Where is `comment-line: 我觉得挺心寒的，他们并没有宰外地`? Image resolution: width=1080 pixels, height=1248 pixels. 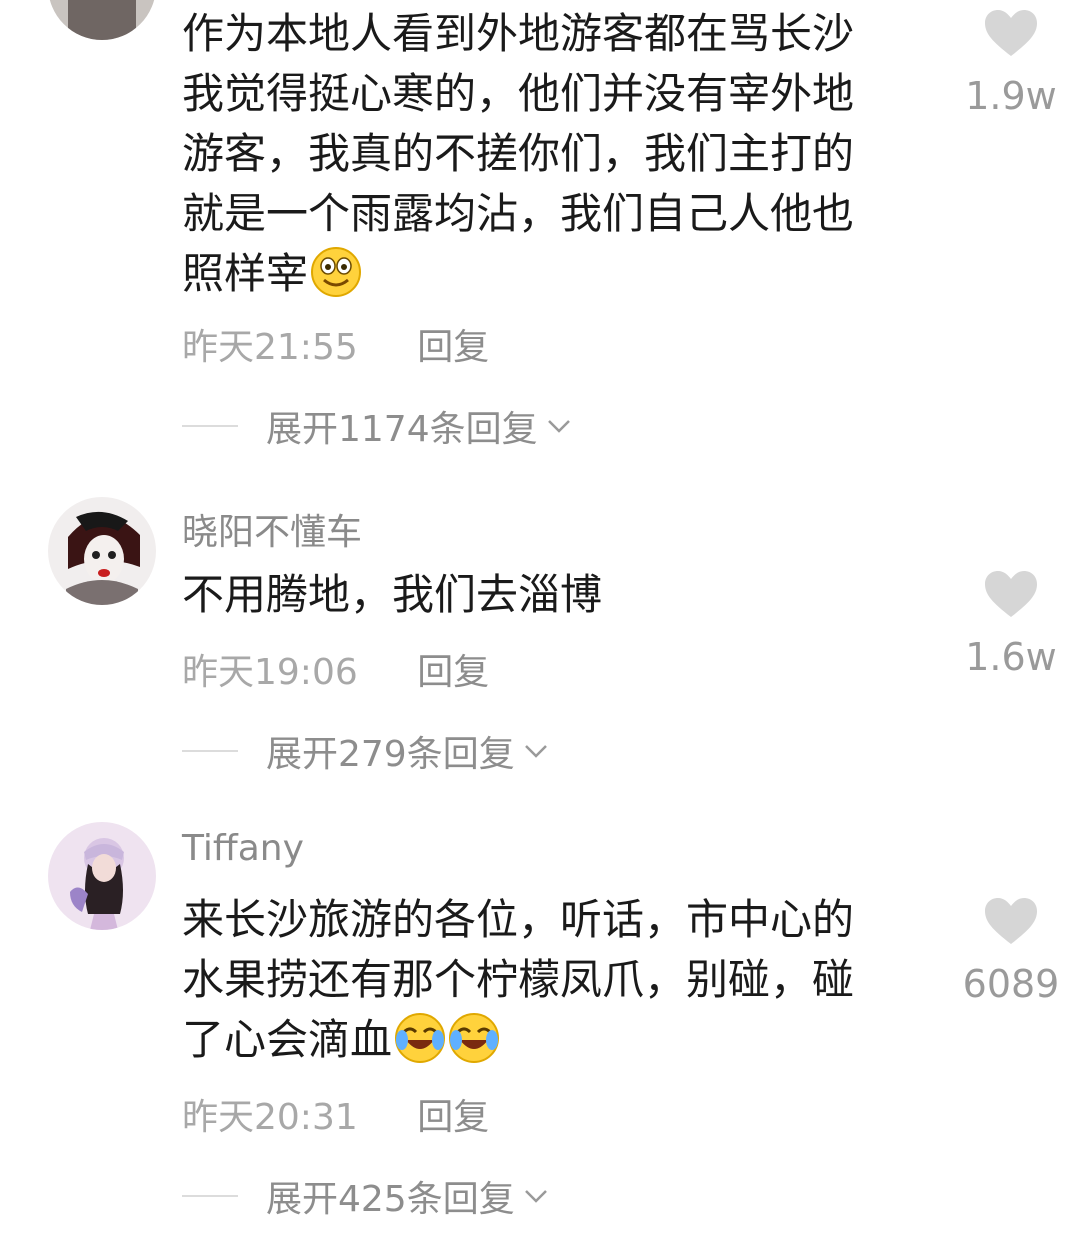
comment-line: 我觉得挺心寒的，他们并没有宰外地 is located at coordinates (518, 93).